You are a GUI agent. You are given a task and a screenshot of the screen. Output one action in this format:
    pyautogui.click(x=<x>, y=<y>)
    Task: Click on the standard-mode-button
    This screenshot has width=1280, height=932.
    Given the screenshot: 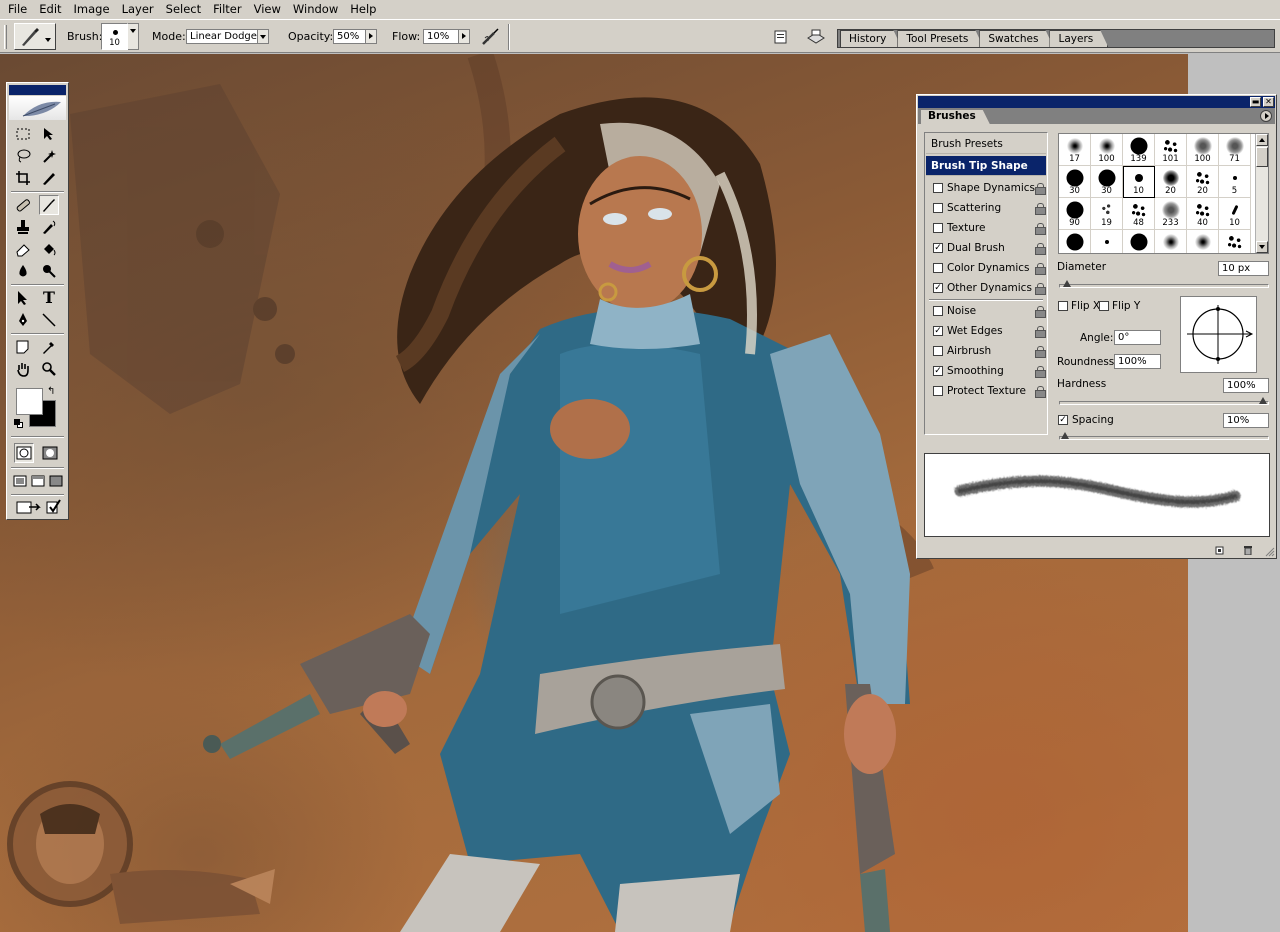 What is the action you would take?
    pyautogui.click(x=24, y=453)
    